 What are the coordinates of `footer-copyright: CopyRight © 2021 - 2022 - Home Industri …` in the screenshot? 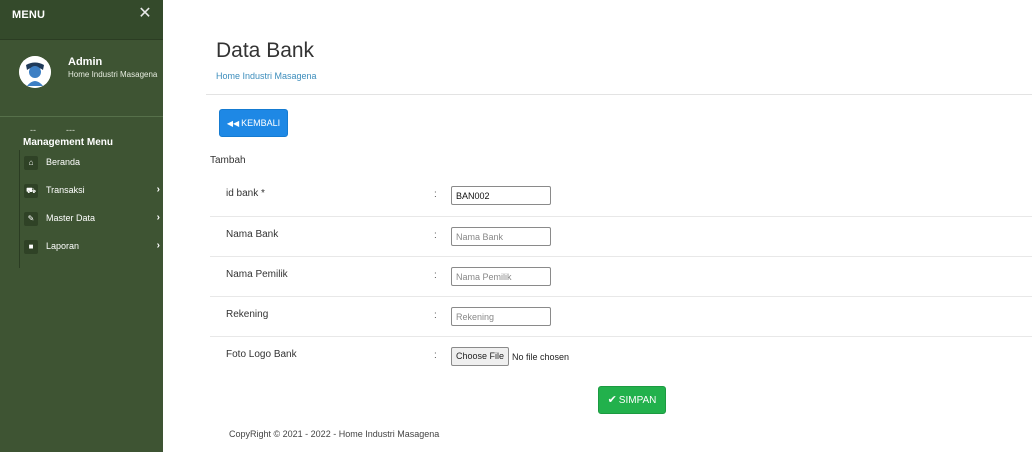 It's located at (334, 434).